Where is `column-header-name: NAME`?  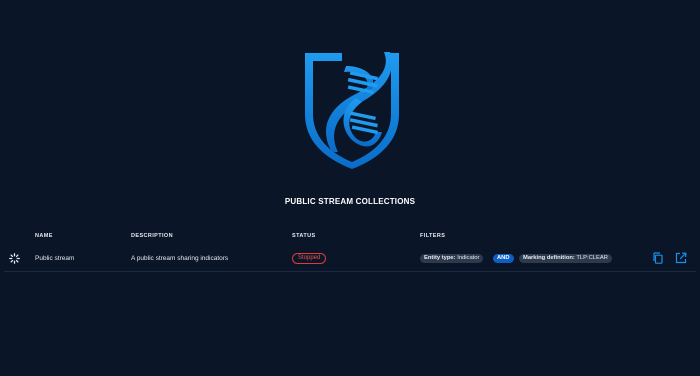 column-header-name: NAME is located at coordinates (44, 236).